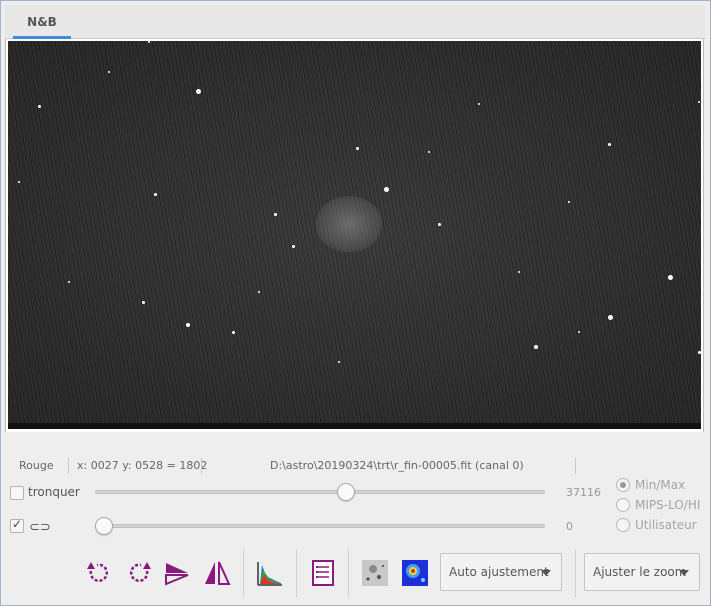  Describe the element at coordinates (569, 526) in the screenshot. I see `low-threshold-value: 0` at that location.